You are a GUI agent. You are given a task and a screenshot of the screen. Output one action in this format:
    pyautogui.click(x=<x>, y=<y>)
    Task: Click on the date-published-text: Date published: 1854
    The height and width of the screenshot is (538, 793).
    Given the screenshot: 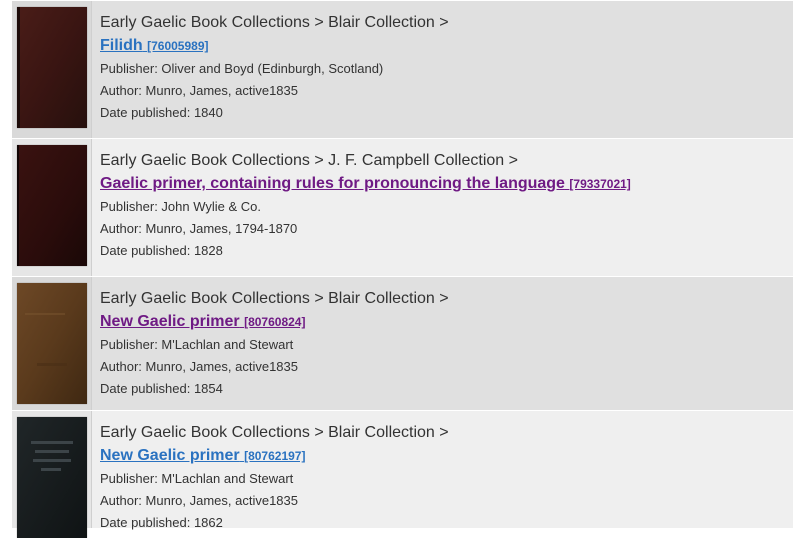 What is the action you would take?
    pyautogui.click(x=161, y=388)
    